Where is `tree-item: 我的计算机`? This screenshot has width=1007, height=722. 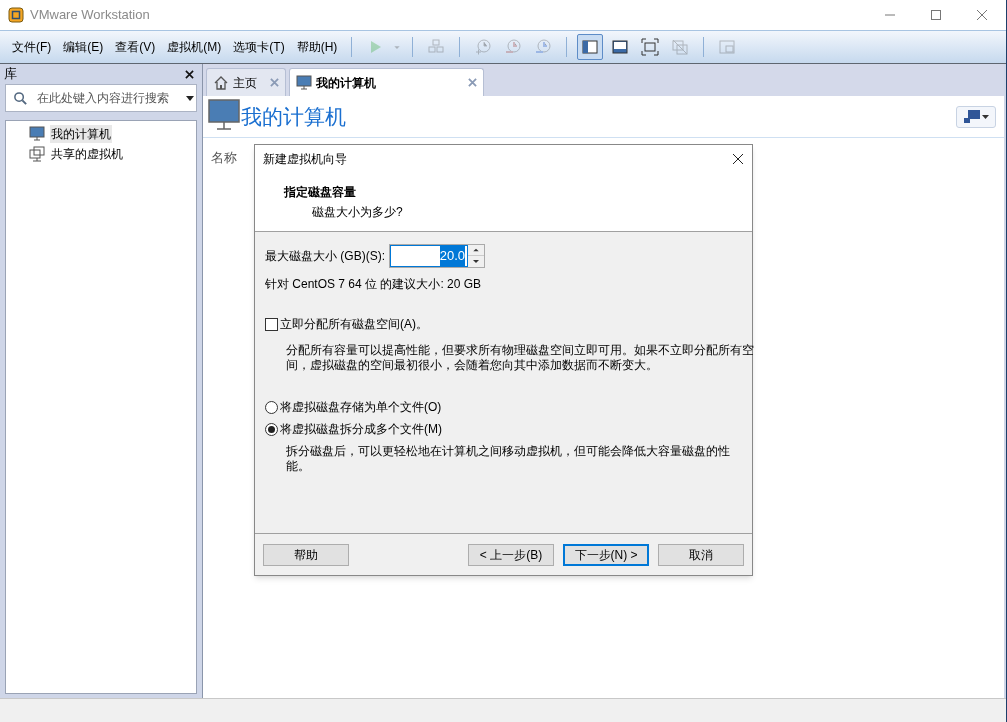
tree-item: 我的计算机 is located at coordinates (81, 134).